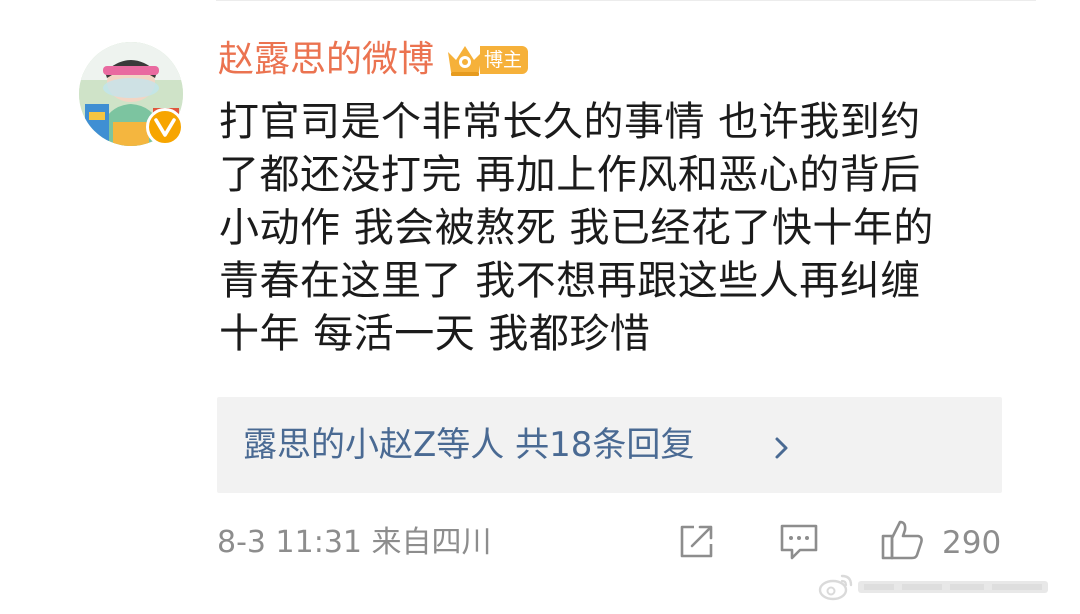  What do you see at coordinates (953, 587) in the screenshot?
I see `watermark-blur` at bounding box center [953, 587].